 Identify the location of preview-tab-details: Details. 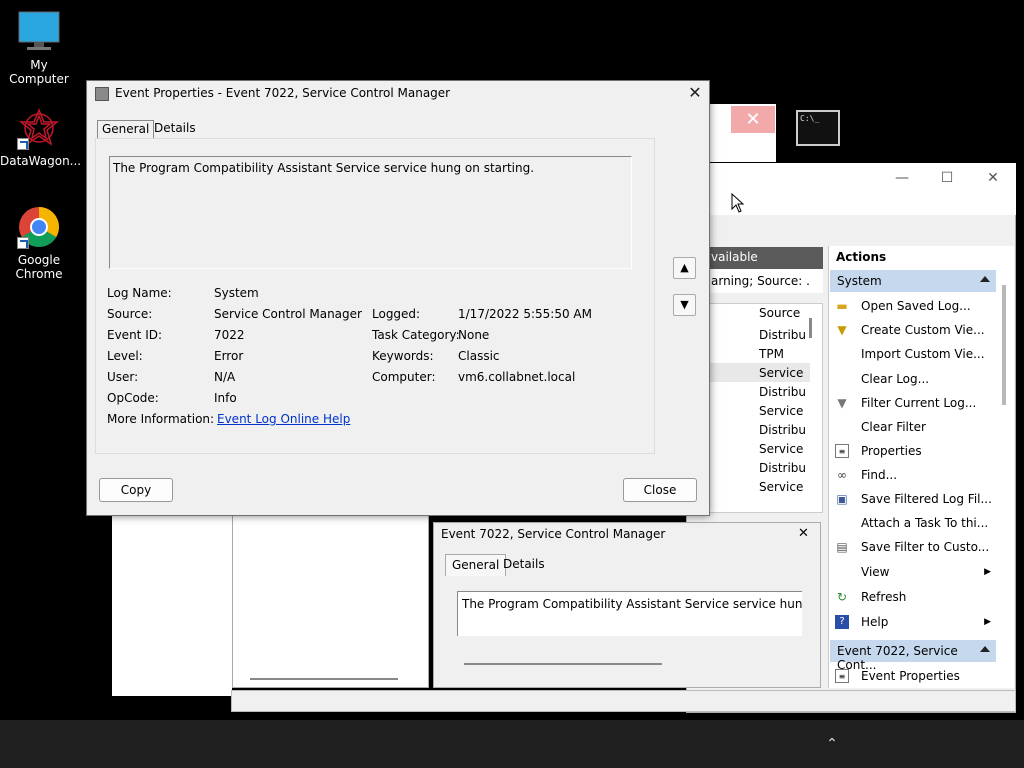
(524, 565).